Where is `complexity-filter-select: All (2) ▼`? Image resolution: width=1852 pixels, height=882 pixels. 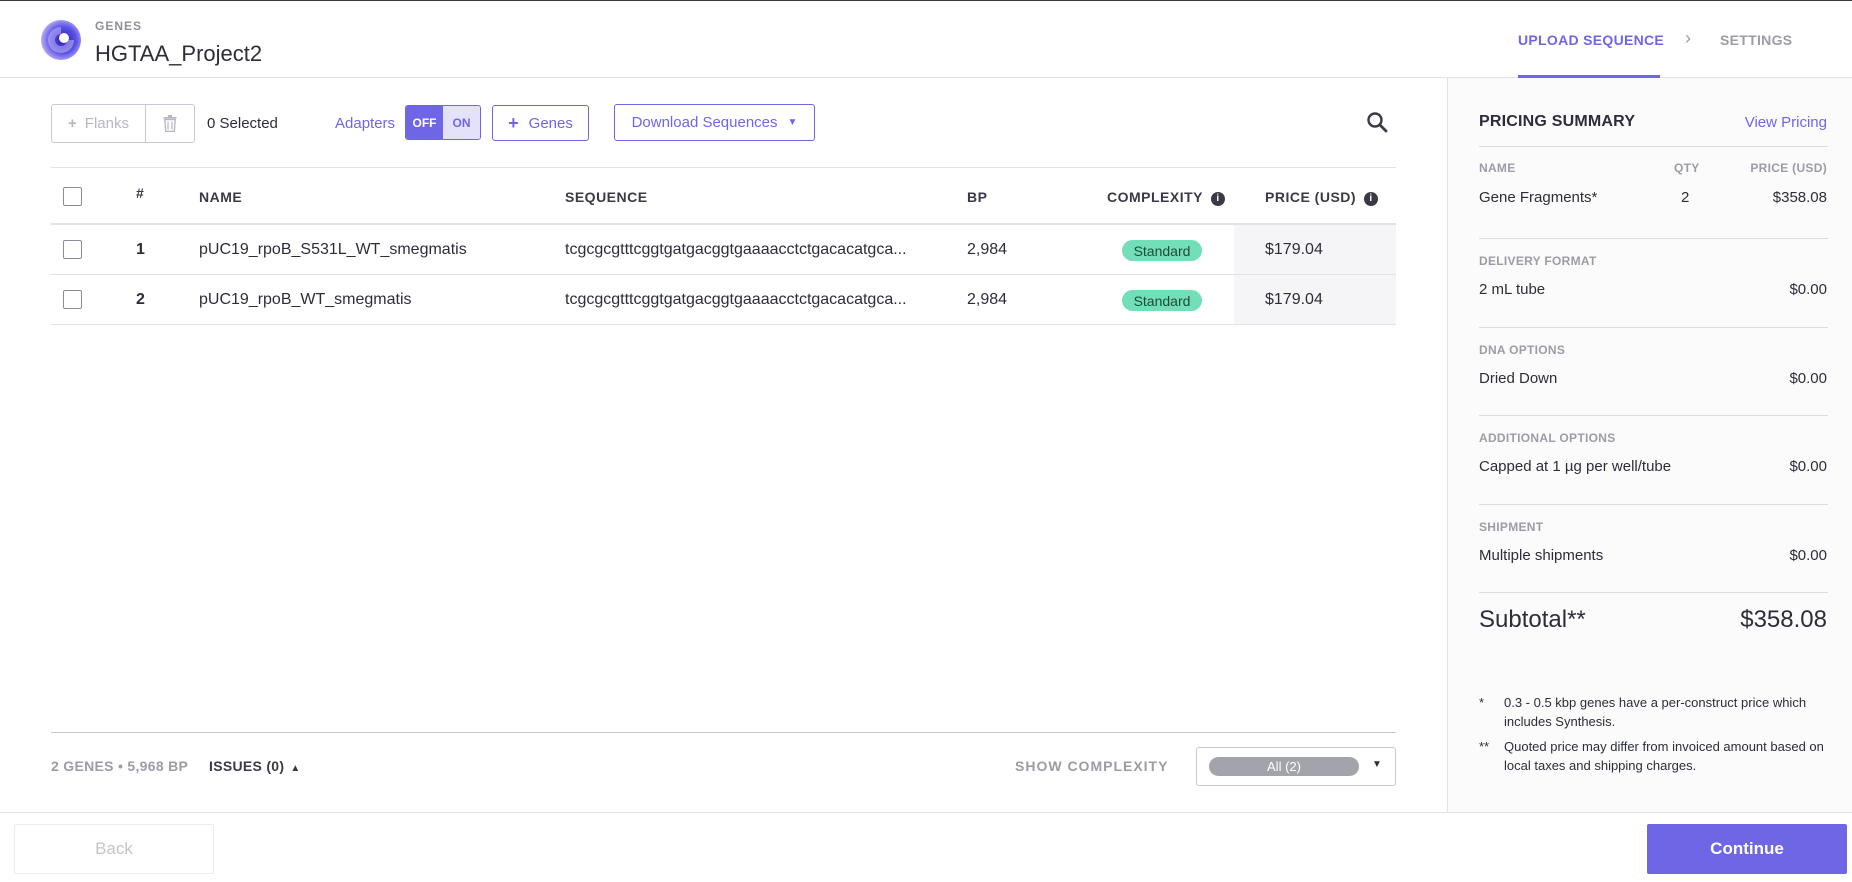 complexity-filter-select: All (2) ▼ is located at coordinates (1296, 766).